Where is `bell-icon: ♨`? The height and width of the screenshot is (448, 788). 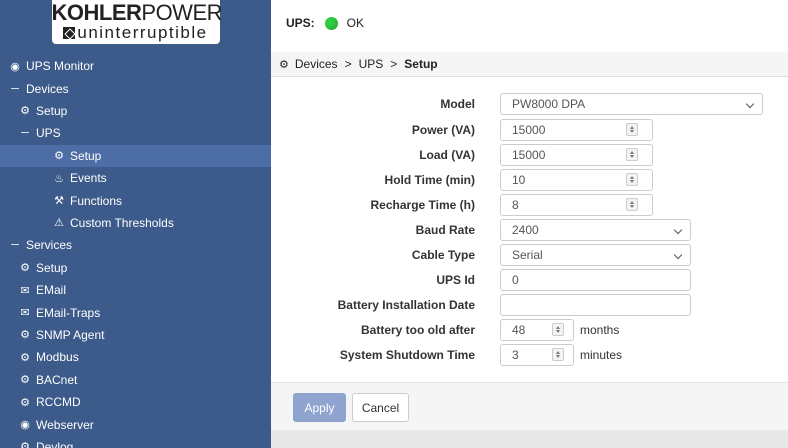
bell-icon: ♨ is located at coordinates (59, 178).